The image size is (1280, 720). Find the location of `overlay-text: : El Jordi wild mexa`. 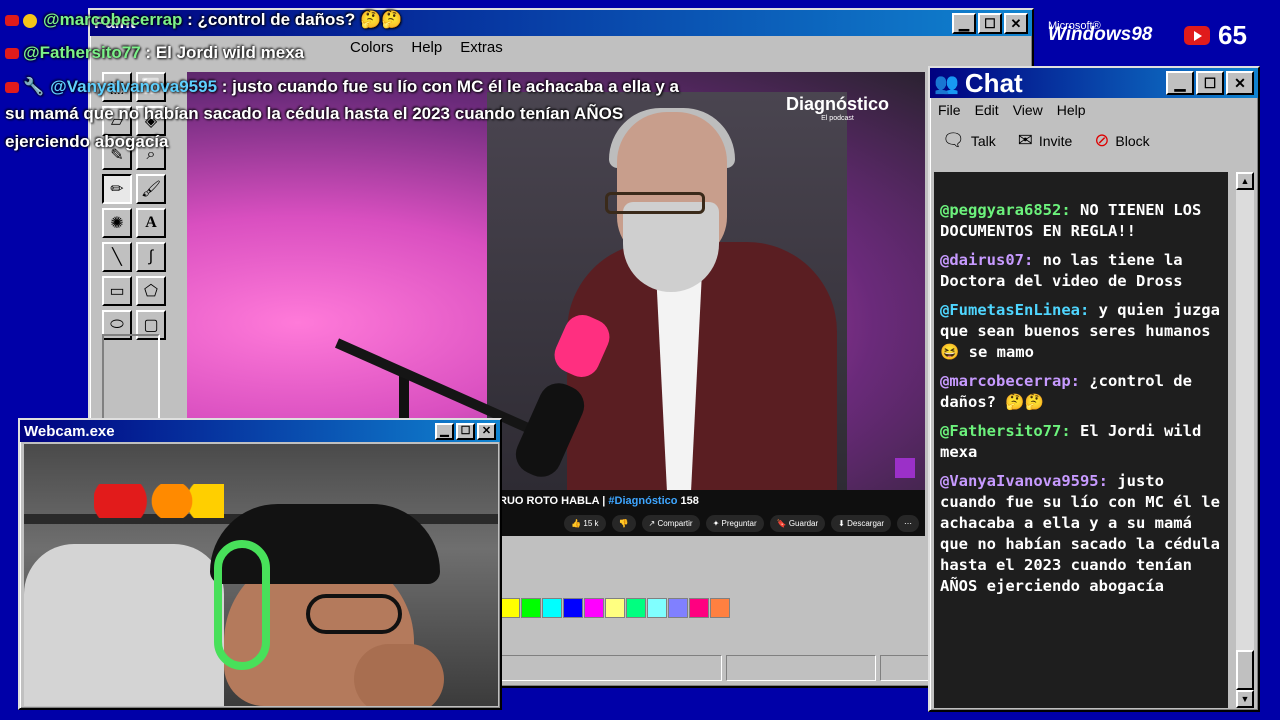

overlay-text: : El Jordi wild mexa is located at coordinates (222, 52).